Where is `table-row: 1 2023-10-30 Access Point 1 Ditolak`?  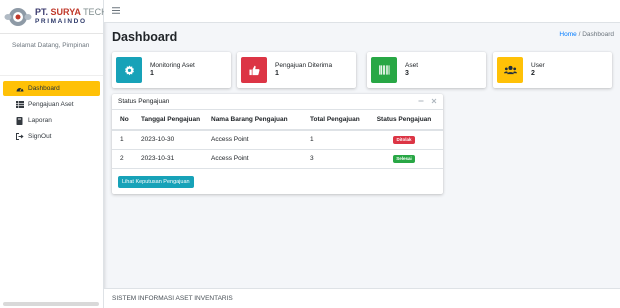 table-row: 1 2023-10-30 Access Point 1 Ditolak is located at coordinates (277, 140).